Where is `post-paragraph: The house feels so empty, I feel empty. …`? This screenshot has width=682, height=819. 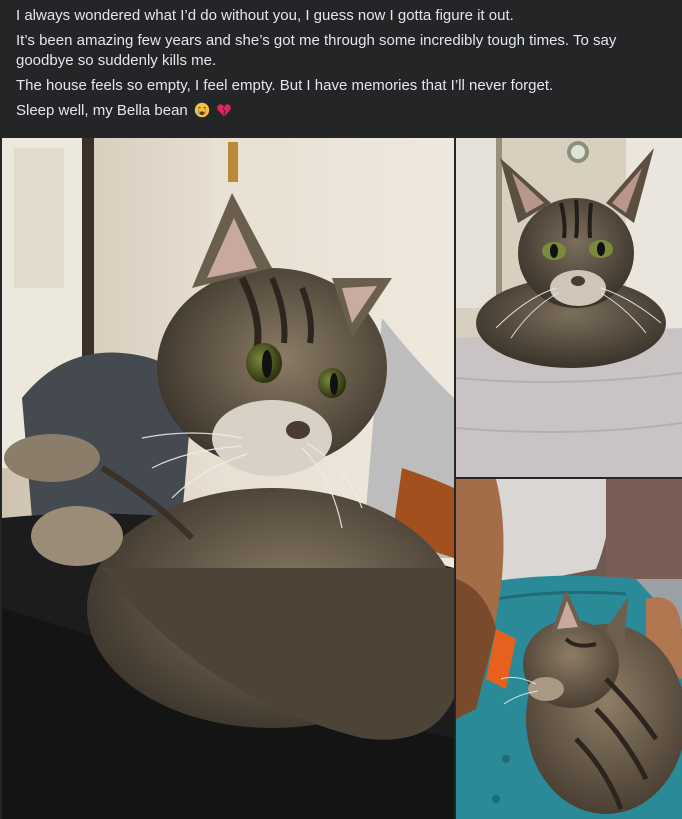
post-paragraph: The house feels so empty, I feel empty. … is located at coordinates (285, 85).